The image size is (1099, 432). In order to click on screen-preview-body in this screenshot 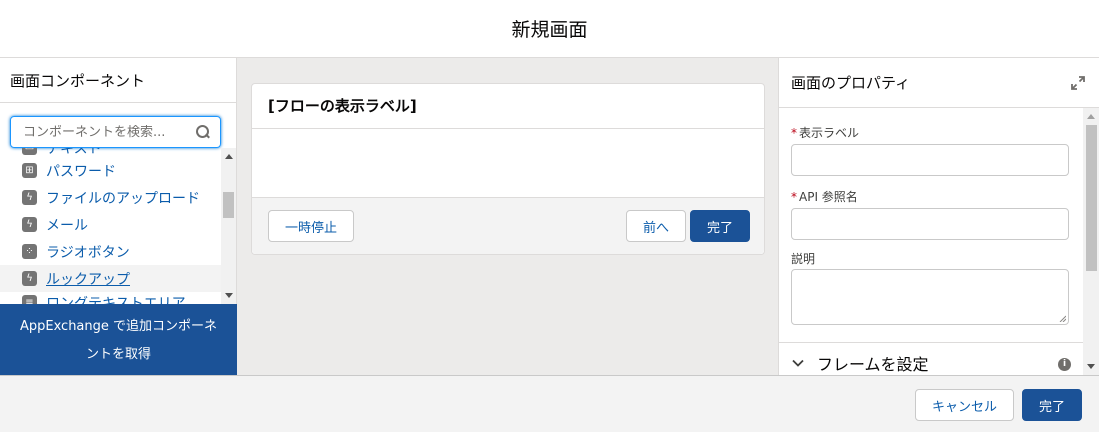, I will do `click(508, 163)`.